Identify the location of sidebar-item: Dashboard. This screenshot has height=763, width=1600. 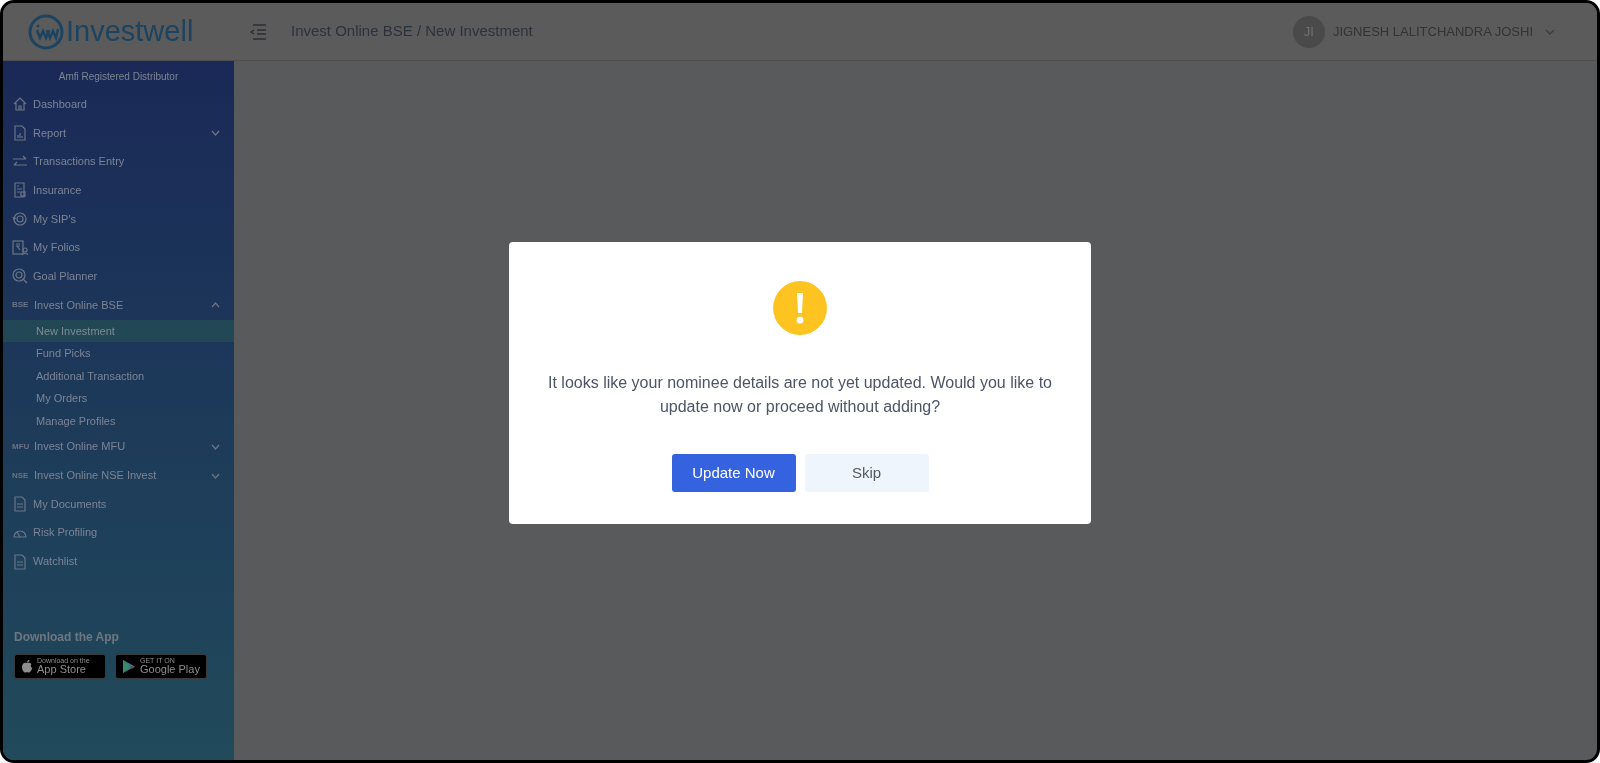
(118, 104).